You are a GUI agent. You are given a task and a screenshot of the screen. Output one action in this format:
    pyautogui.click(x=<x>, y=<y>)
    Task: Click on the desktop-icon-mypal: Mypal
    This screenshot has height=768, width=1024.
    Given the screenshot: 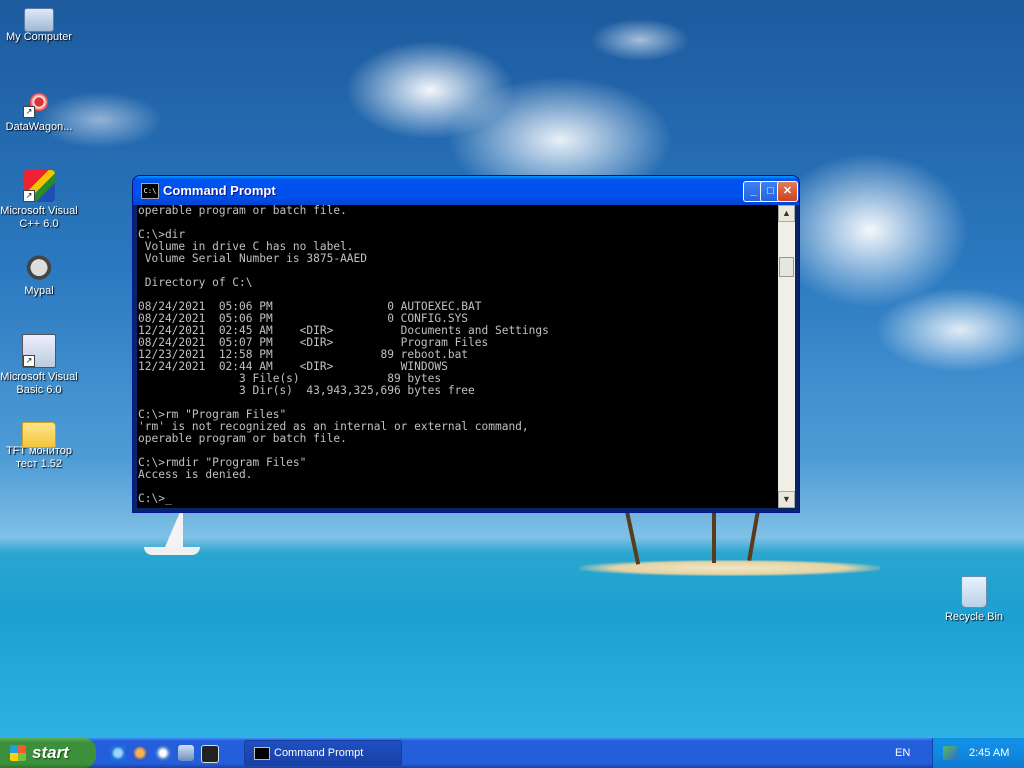 What is the action you would take?
    pyautogui.click(x=39, y=274)
    